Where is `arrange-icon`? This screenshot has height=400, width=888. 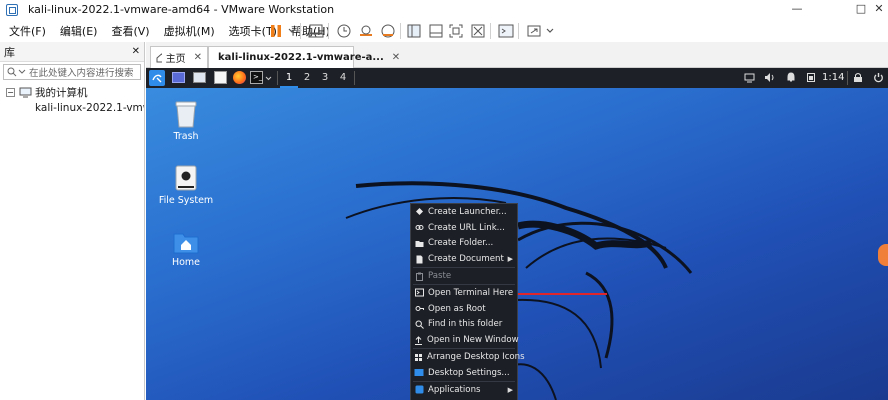
arrange-icon is located at coordinates (418, 357).